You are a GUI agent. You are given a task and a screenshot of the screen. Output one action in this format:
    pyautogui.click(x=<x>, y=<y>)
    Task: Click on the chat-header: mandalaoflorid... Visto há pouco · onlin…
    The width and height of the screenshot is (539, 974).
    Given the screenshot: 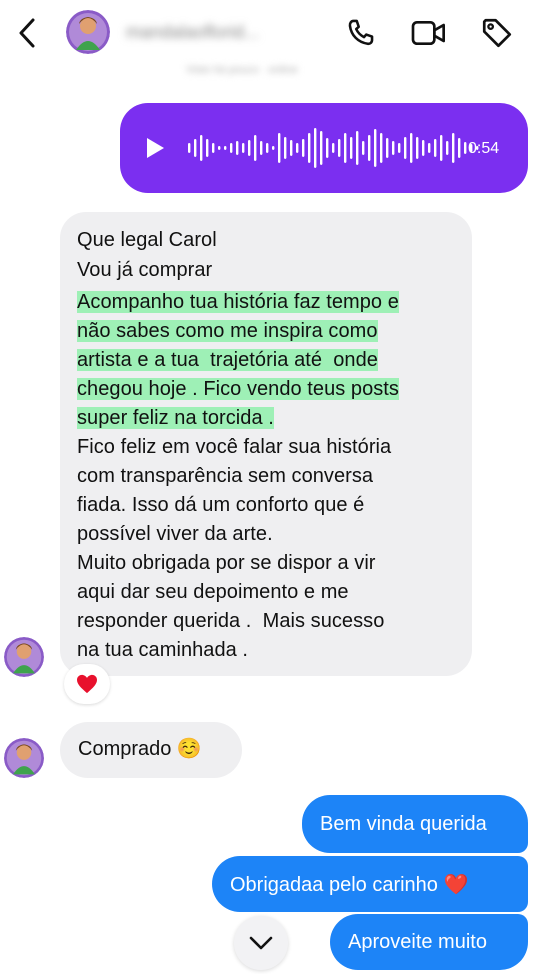 What is the action you would take?
    pyautogui.click(x=269, y=38)
    